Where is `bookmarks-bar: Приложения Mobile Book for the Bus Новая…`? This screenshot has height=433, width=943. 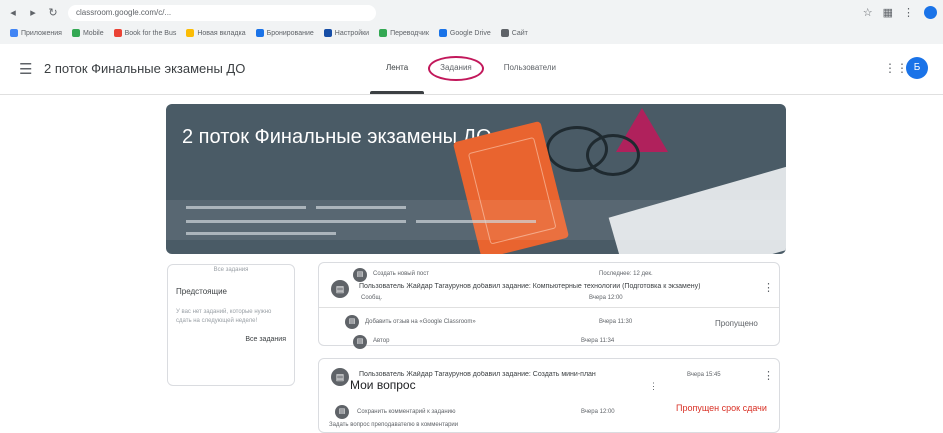 bookmarks-bar: Приложения Mobile Book for the Bus Новая… is located at coordinates (471, 33).